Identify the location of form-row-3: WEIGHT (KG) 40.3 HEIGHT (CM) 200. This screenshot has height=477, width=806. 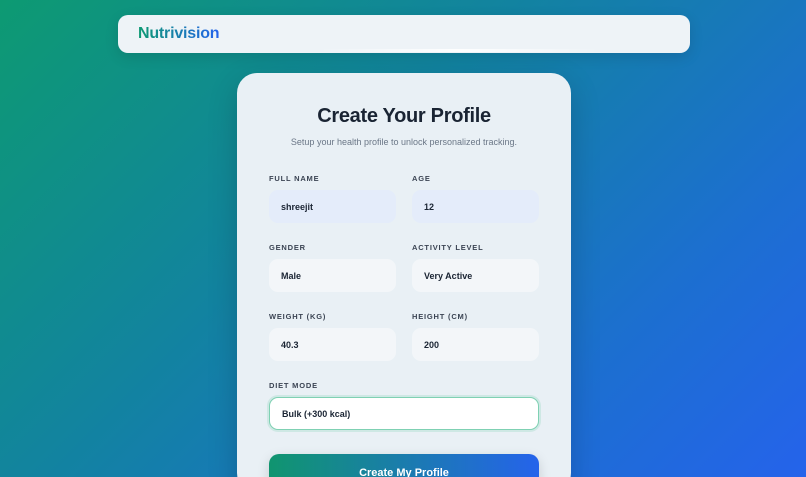
(404, 336).